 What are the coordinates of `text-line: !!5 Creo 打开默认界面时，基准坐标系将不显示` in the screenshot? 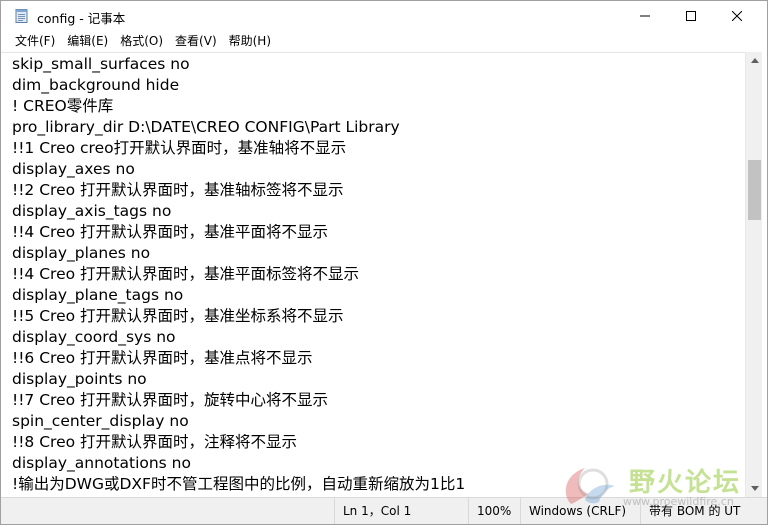 It's located at (178, 316).